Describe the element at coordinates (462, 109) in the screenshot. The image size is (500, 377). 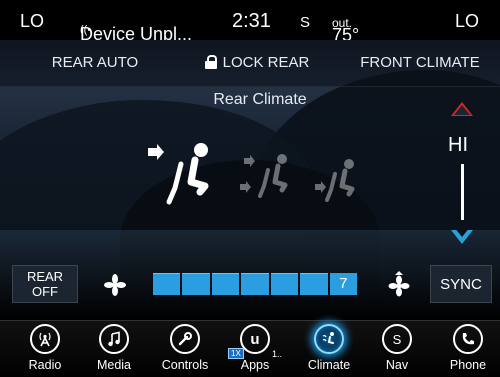
I see `temp-up-arrow-icon` at that location.